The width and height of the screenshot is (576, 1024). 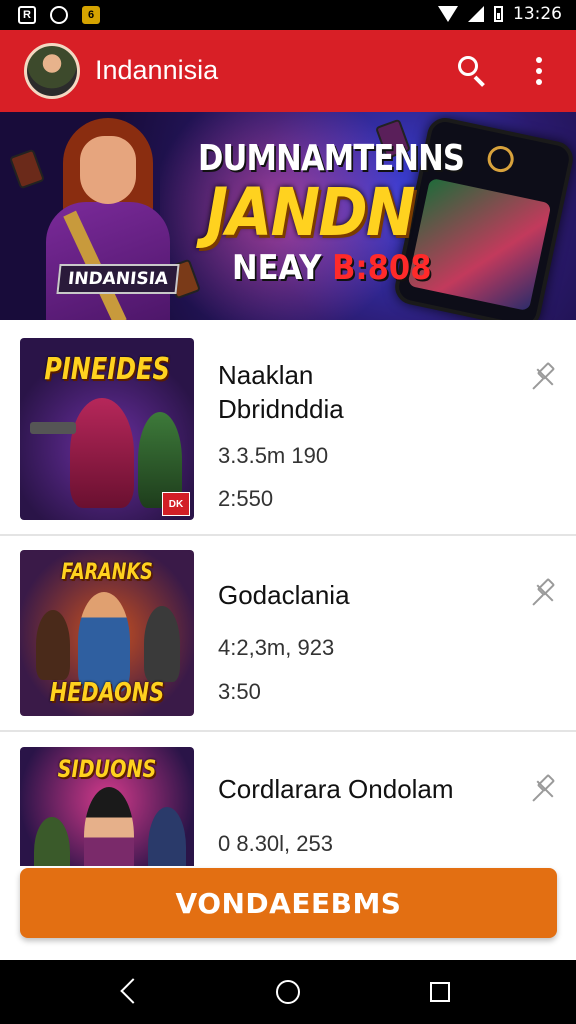 I want to click on banner-subtitle: NEAY B:808, so click(x=332, y=268).